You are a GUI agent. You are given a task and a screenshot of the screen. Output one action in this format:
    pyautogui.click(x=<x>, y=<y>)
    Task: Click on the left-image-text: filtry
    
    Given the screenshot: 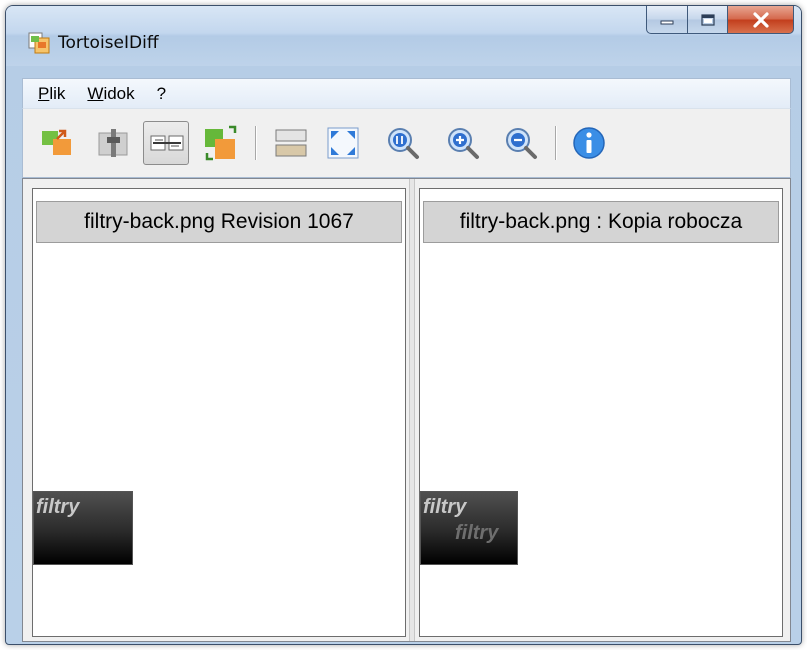 What is the action you would take?
    pyautogui.click(x=58, y=507)
    